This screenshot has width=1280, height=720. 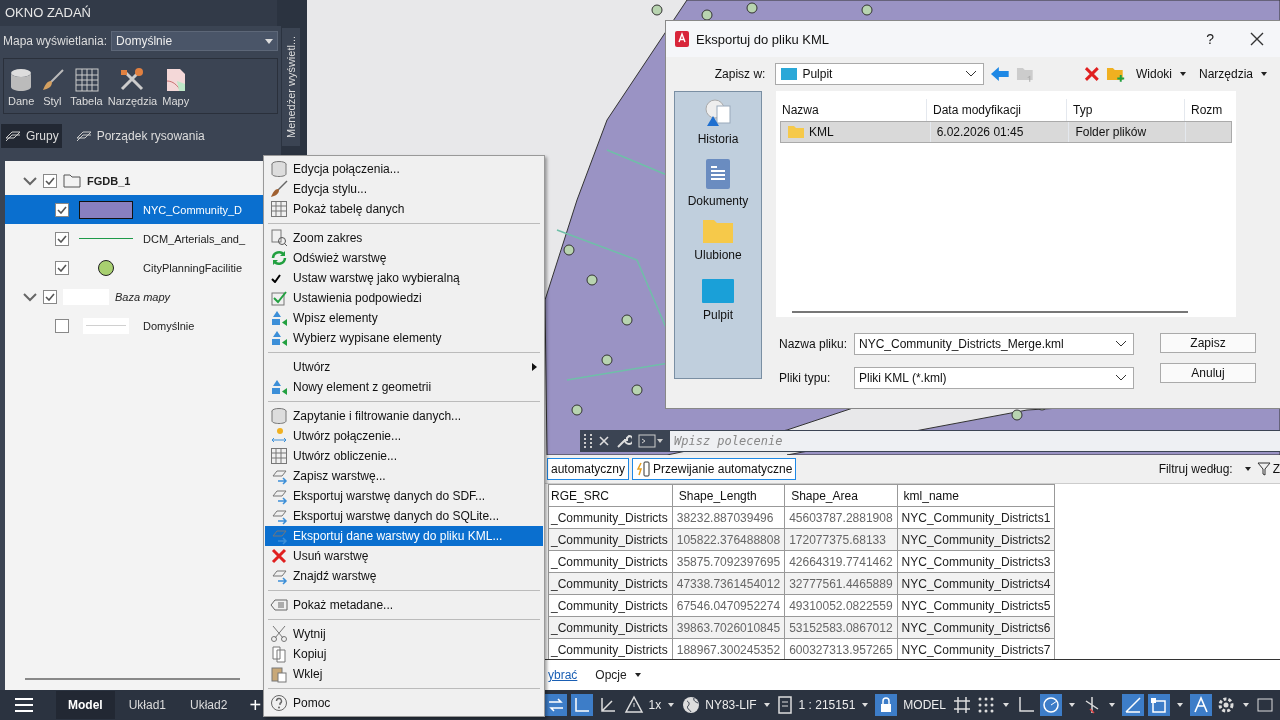 I want to click on facility-point, so click(x=1017, y=415).